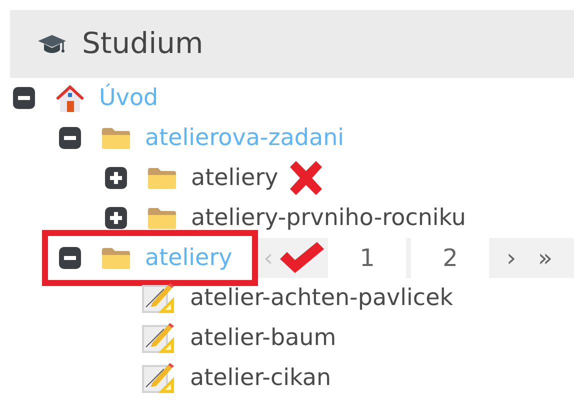 The height and width of the screenshot is (400, 574). I want to click on house-icon, so click(70, 98).